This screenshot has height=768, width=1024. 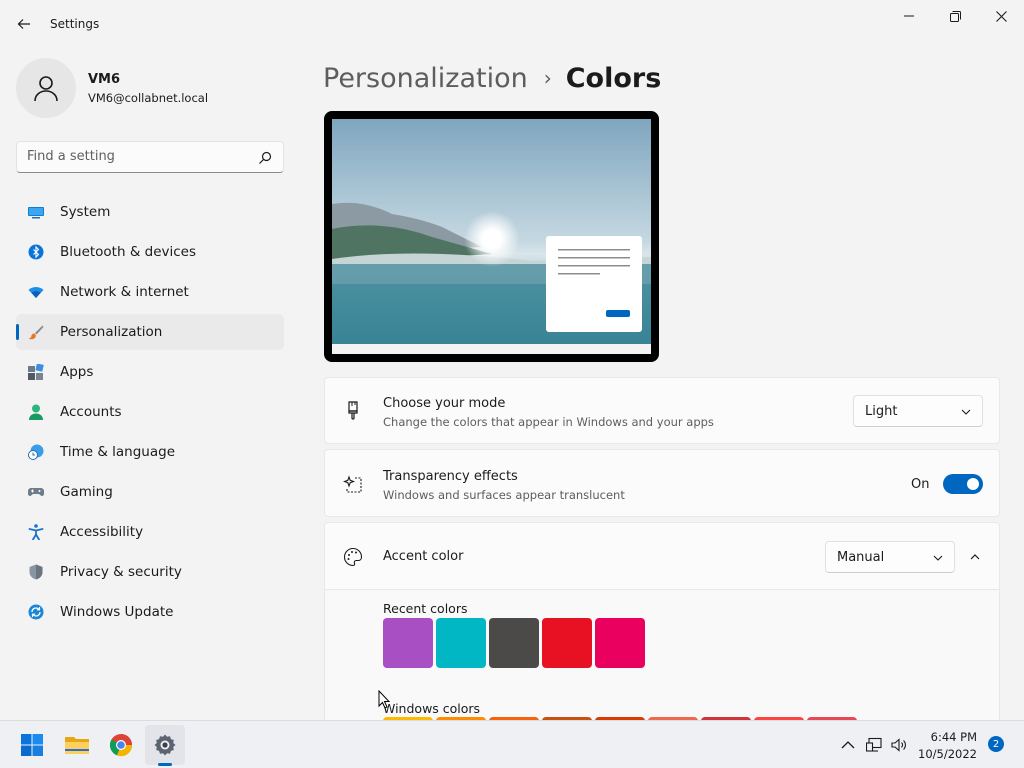 What do you see at coordinates (265, 158) in the screenshot?
I see `search-icon` at bounding box center [265, 158].